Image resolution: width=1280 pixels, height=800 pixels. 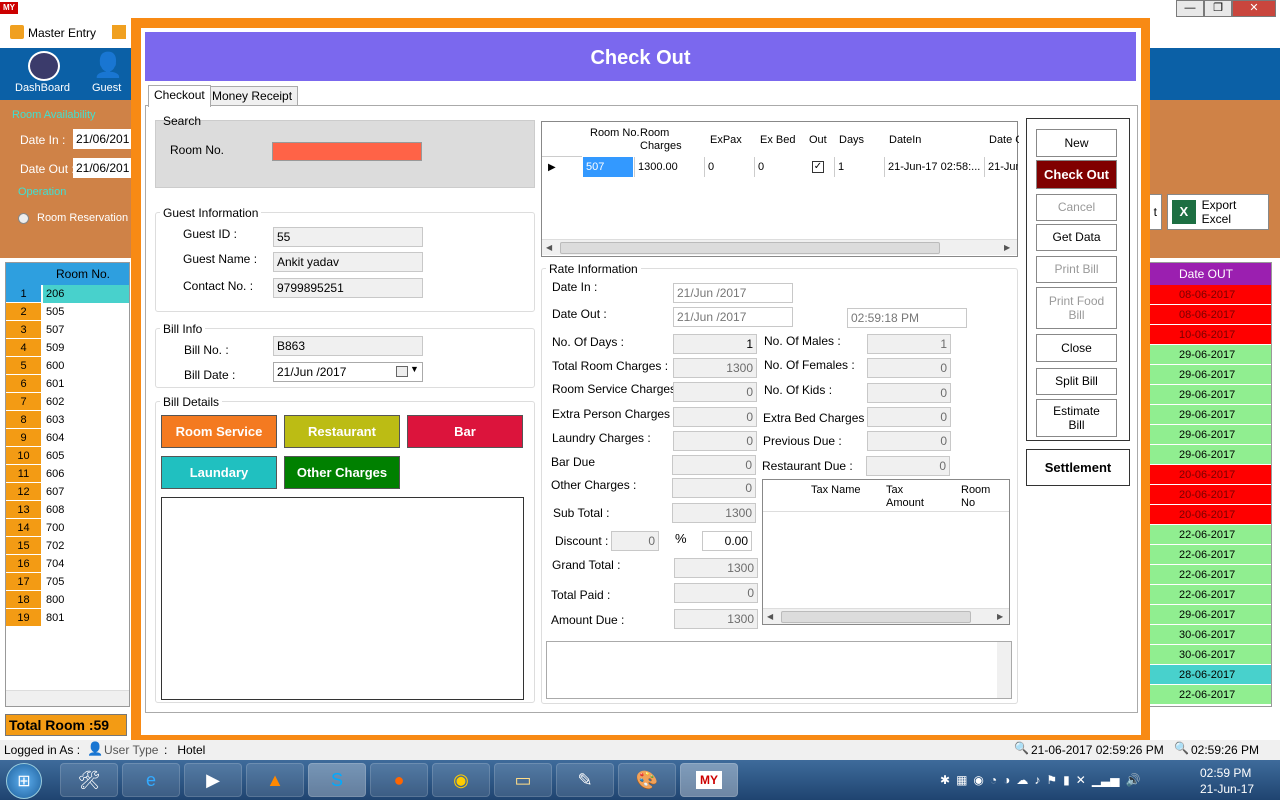 I want to click on table-row: 20-06-2017, so click(x=1210, y=495).